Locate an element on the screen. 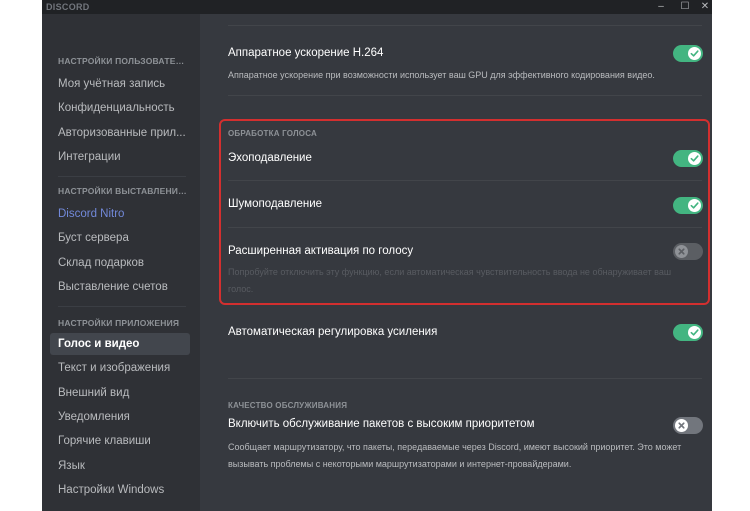 Image resolution: width=750 pixels, height=511 pixels. maximize-button: ☐ is located at coordinates (685, 7).